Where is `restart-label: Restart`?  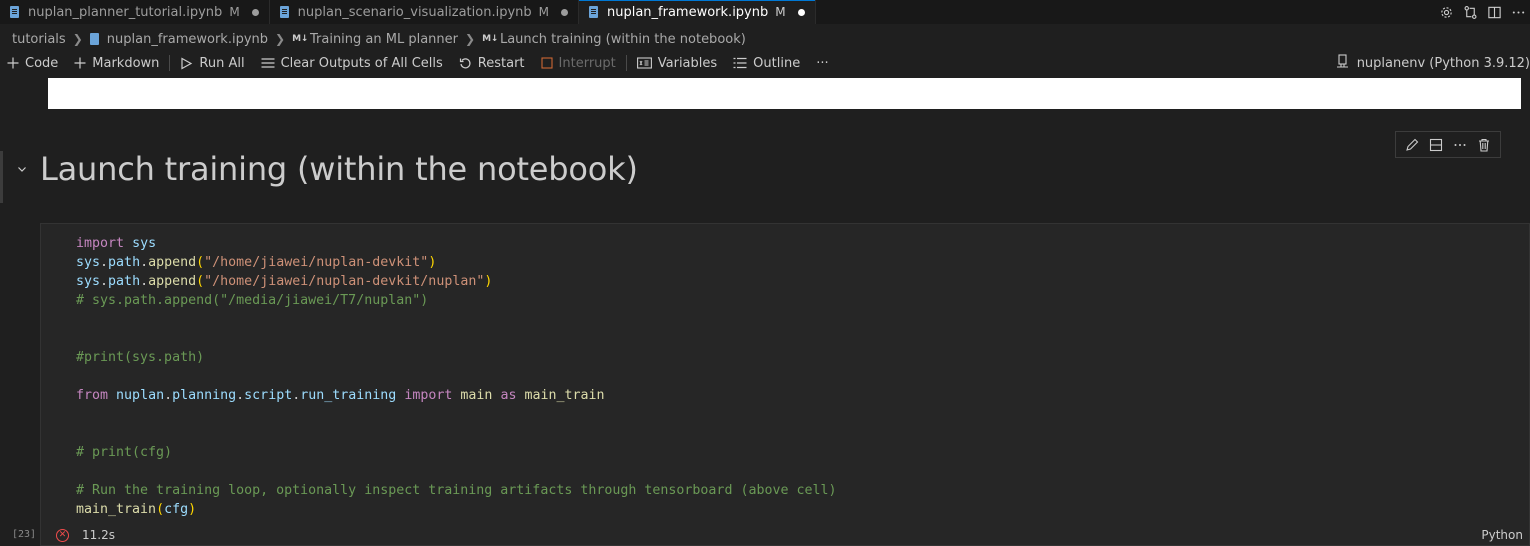
restart-label: Restart is located at coordinates (501, 63).